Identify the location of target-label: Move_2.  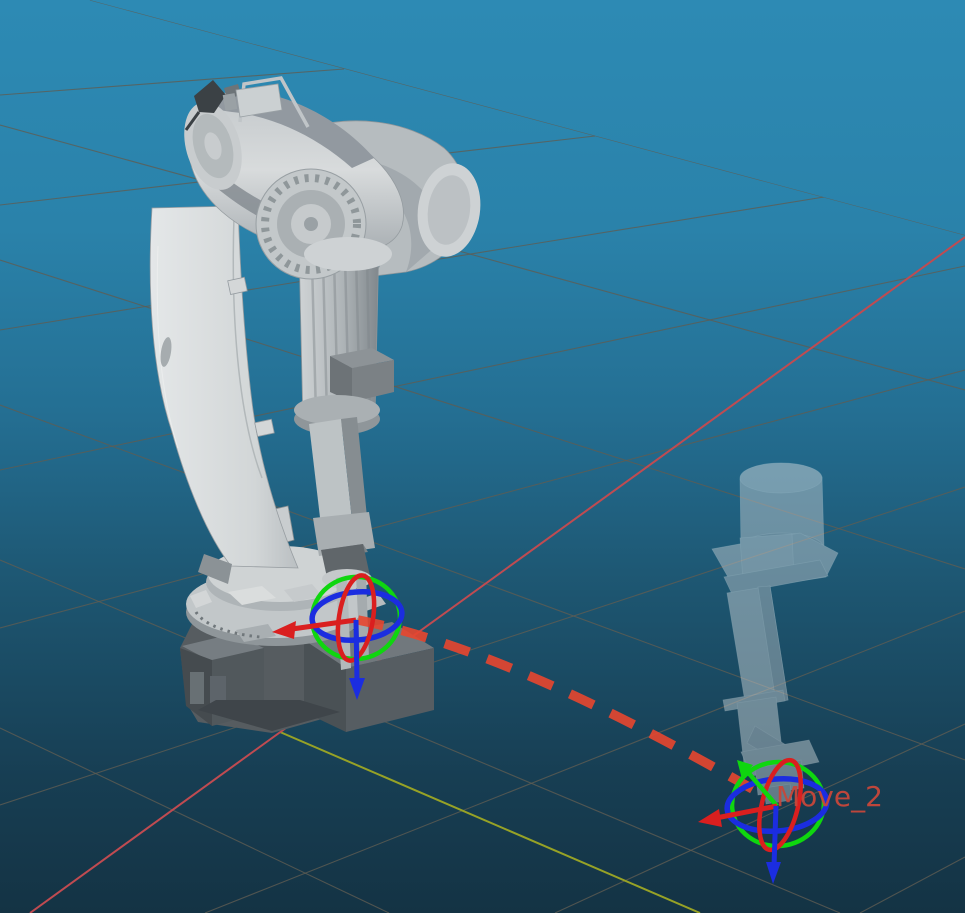
(829, 796).